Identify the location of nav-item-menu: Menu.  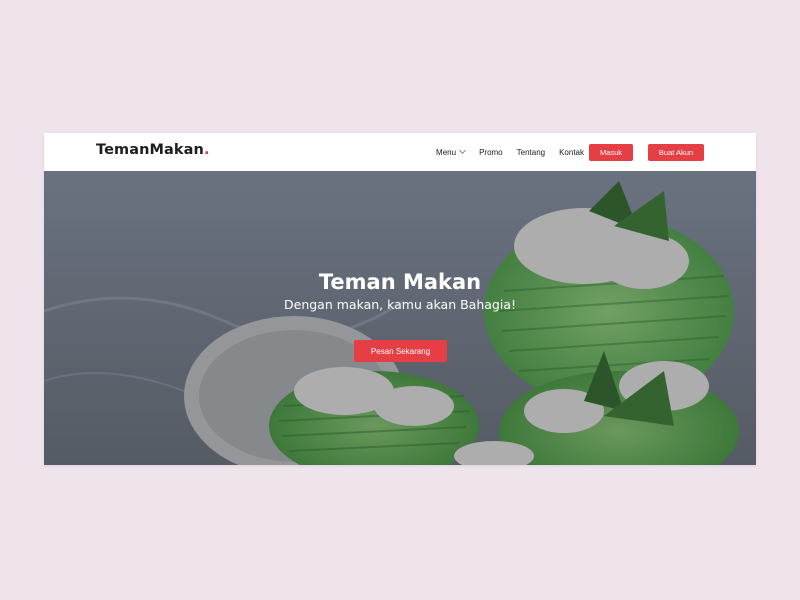
(451, 151).